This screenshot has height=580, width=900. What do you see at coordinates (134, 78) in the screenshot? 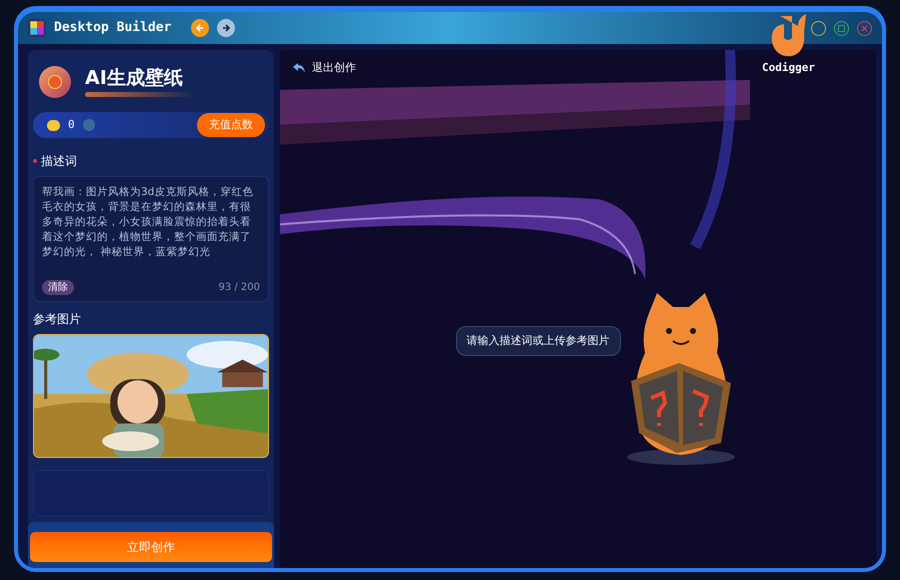
I see `panel-title: AI生成壁纸` at bounding box center [134, 78].